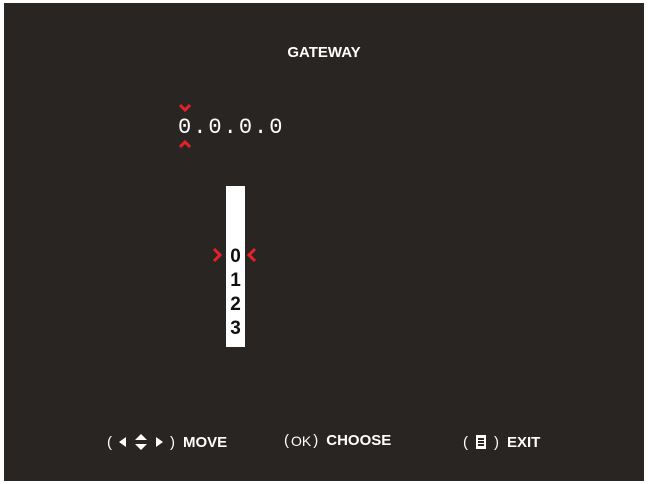  Describe the element at coordinates (286, 440) in the screenshot. I see `hint-paren: (` at that location.